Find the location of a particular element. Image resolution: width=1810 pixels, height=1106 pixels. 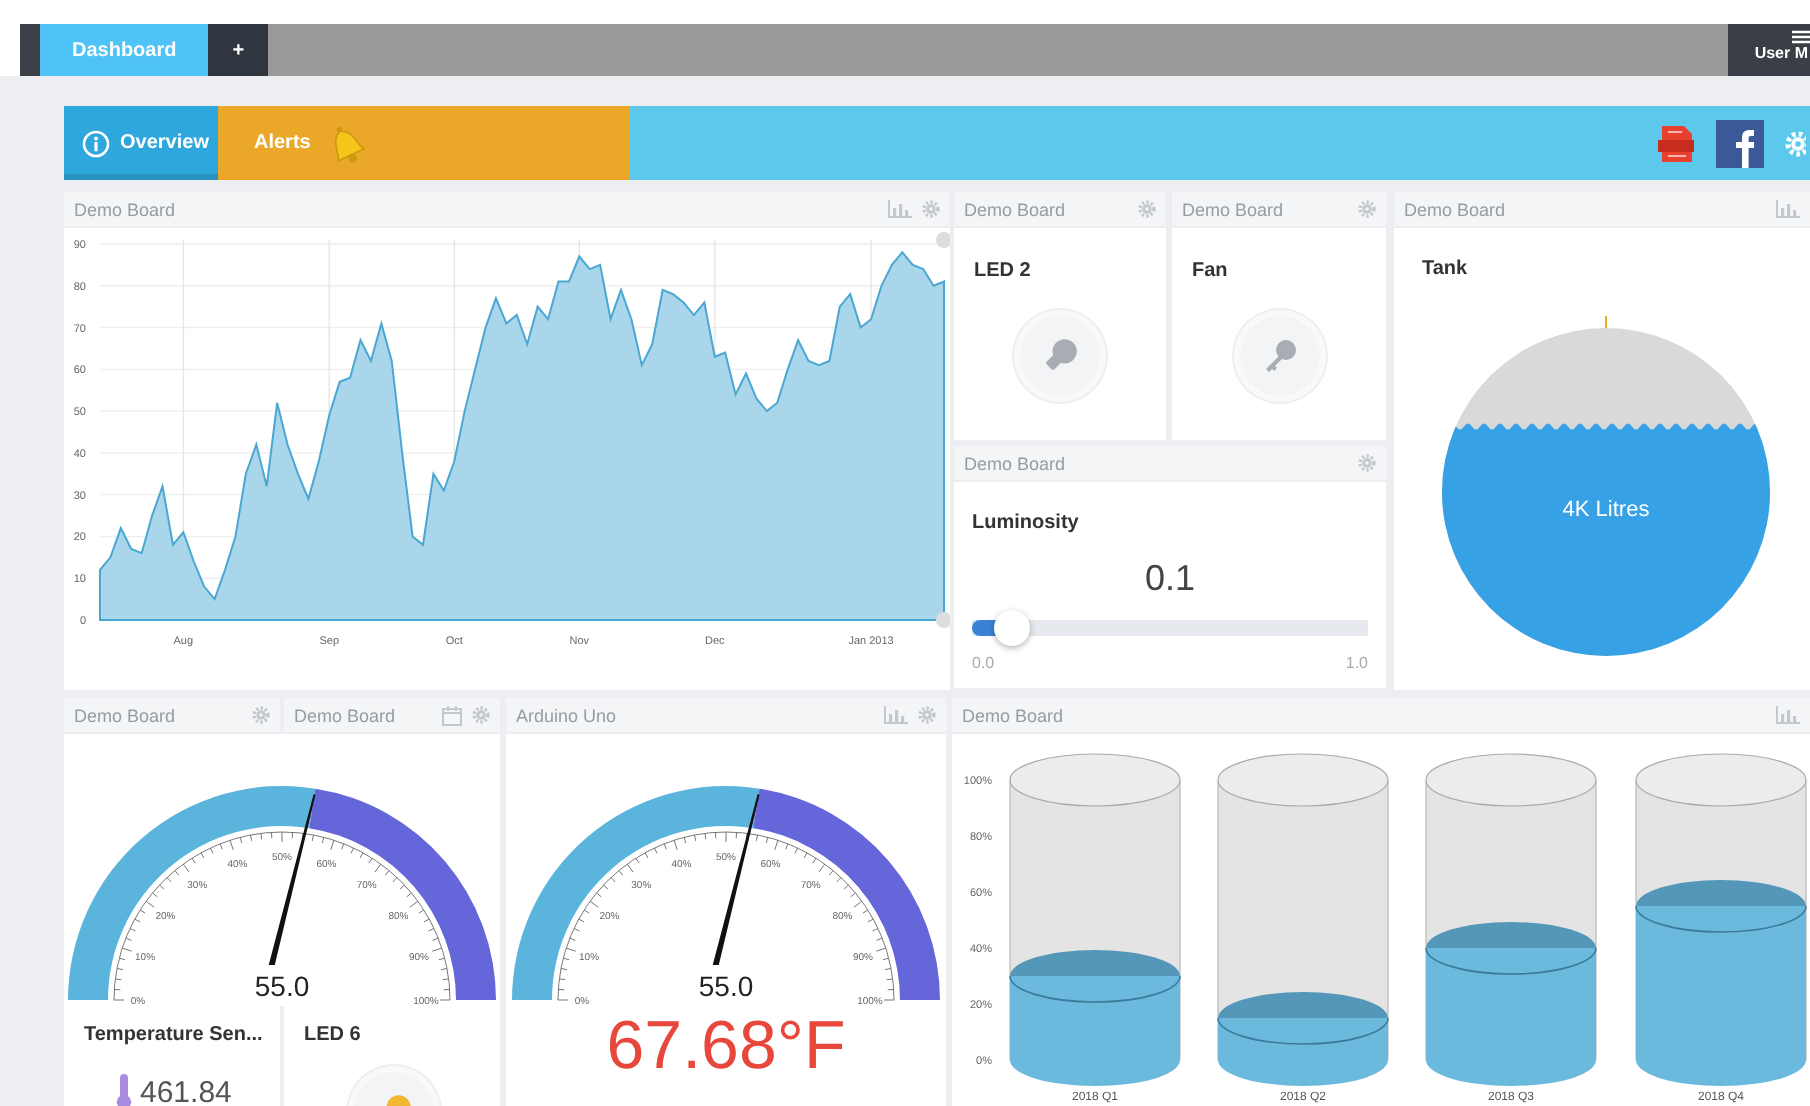

tab: Dashboard is located at coordinates (124, 50).